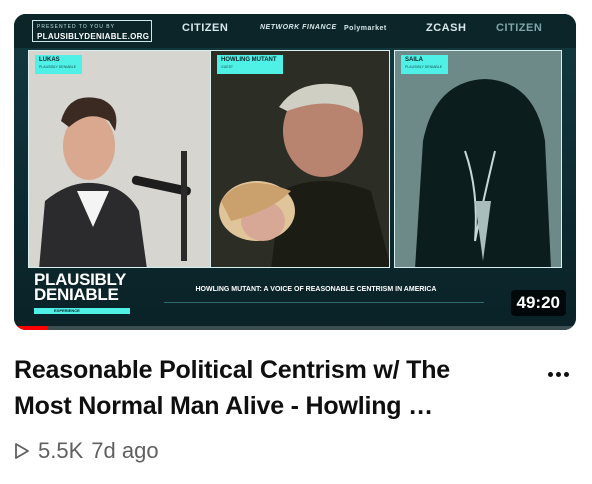 This screenshot has width=592, height=484. Describe the element at coordinates (80, 287) in the screenshot. I see `show-brand: PLAUSIBLY DENIABLE` at that location.